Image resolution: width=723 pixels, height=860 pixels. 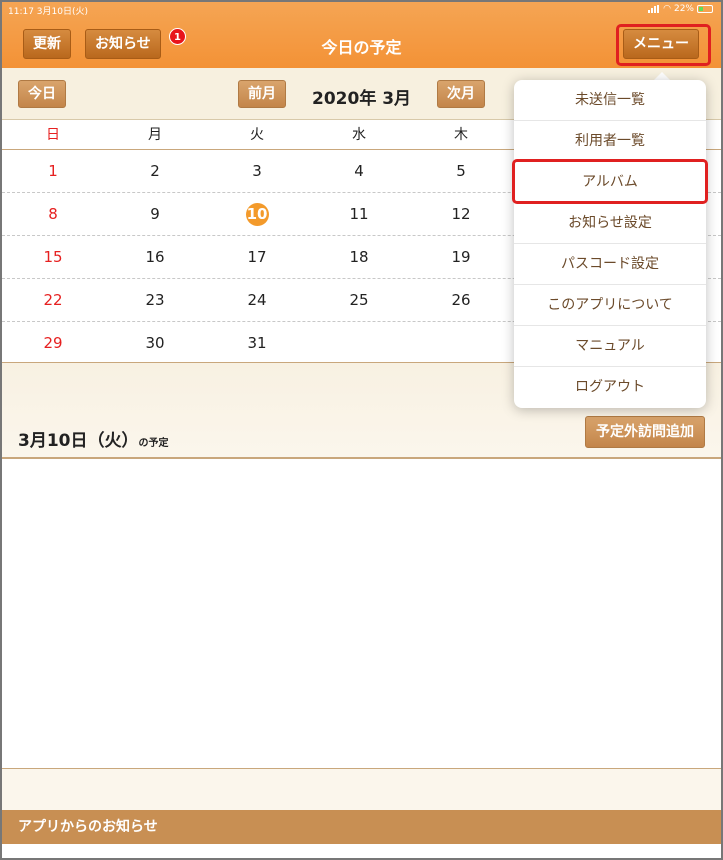 What do you see at coordinates (663, 45) in the screenshot?
I see `menu-button-highlight` at bounding box center [663, 45].